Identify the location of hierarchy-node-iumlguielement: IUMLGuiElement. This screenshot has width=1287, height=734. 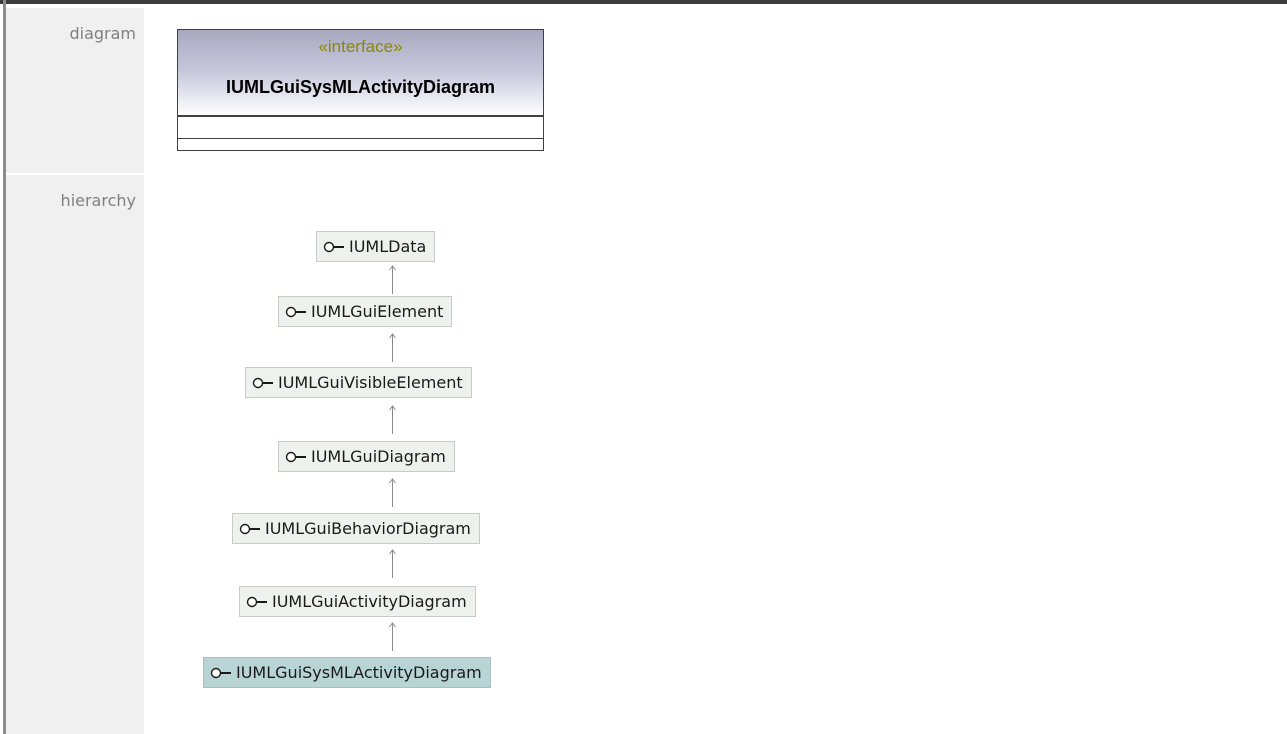
(365, 311).